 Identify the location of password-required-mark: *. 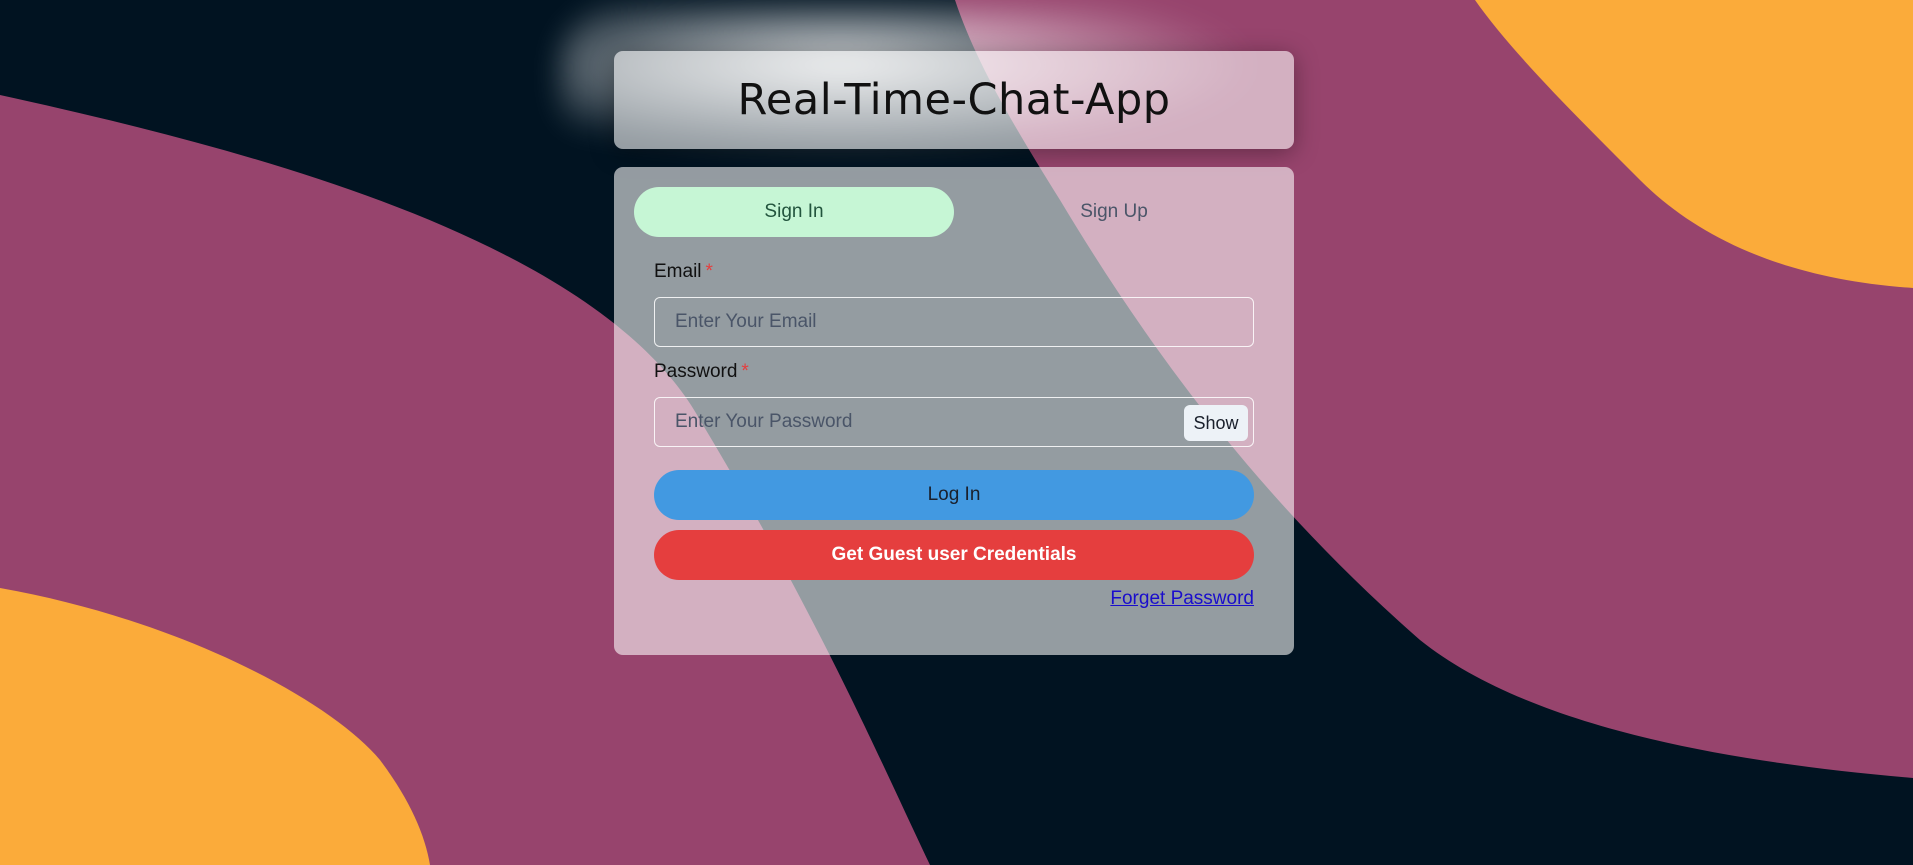
(745, 371).